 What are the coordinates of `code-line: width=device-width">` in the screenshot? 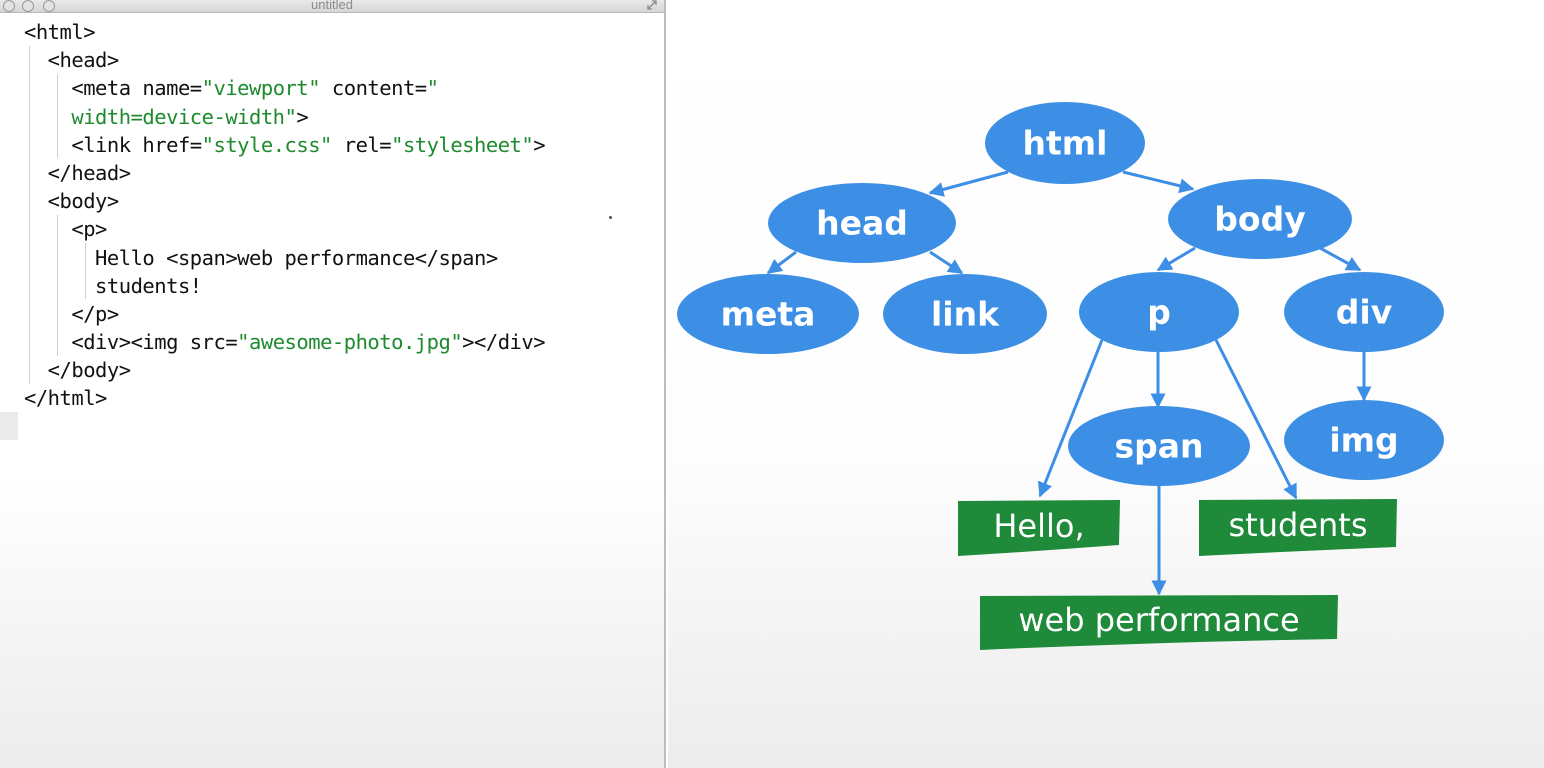 It's located at (284, 117).